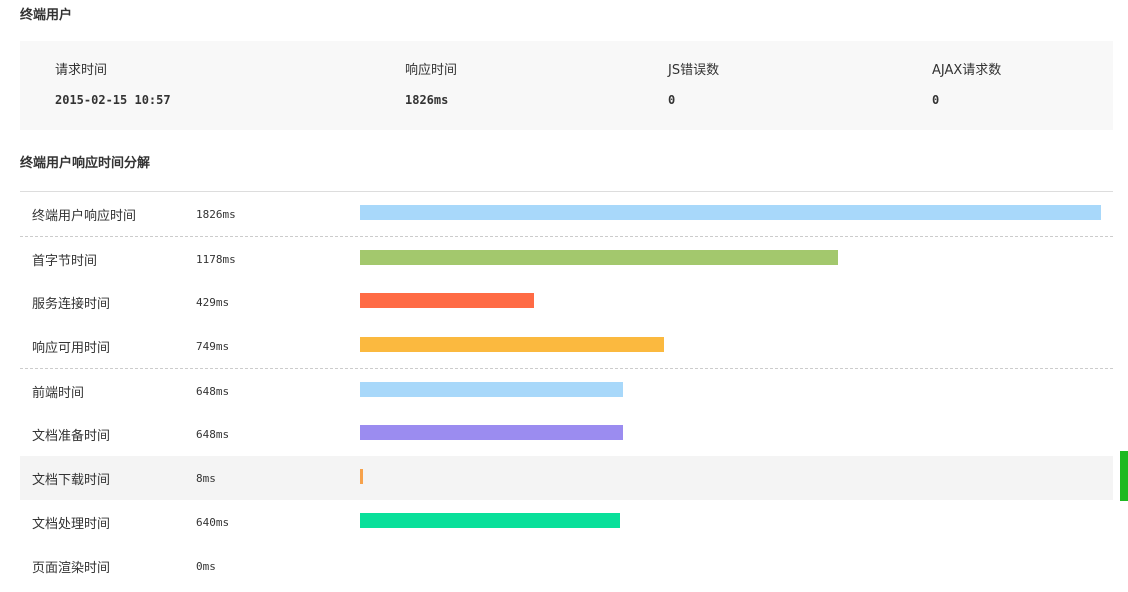  What do you see at coordinates (427, 100) in the screenshot?
I see `summary-value: 1826ms` at bounding box center [427, 100].